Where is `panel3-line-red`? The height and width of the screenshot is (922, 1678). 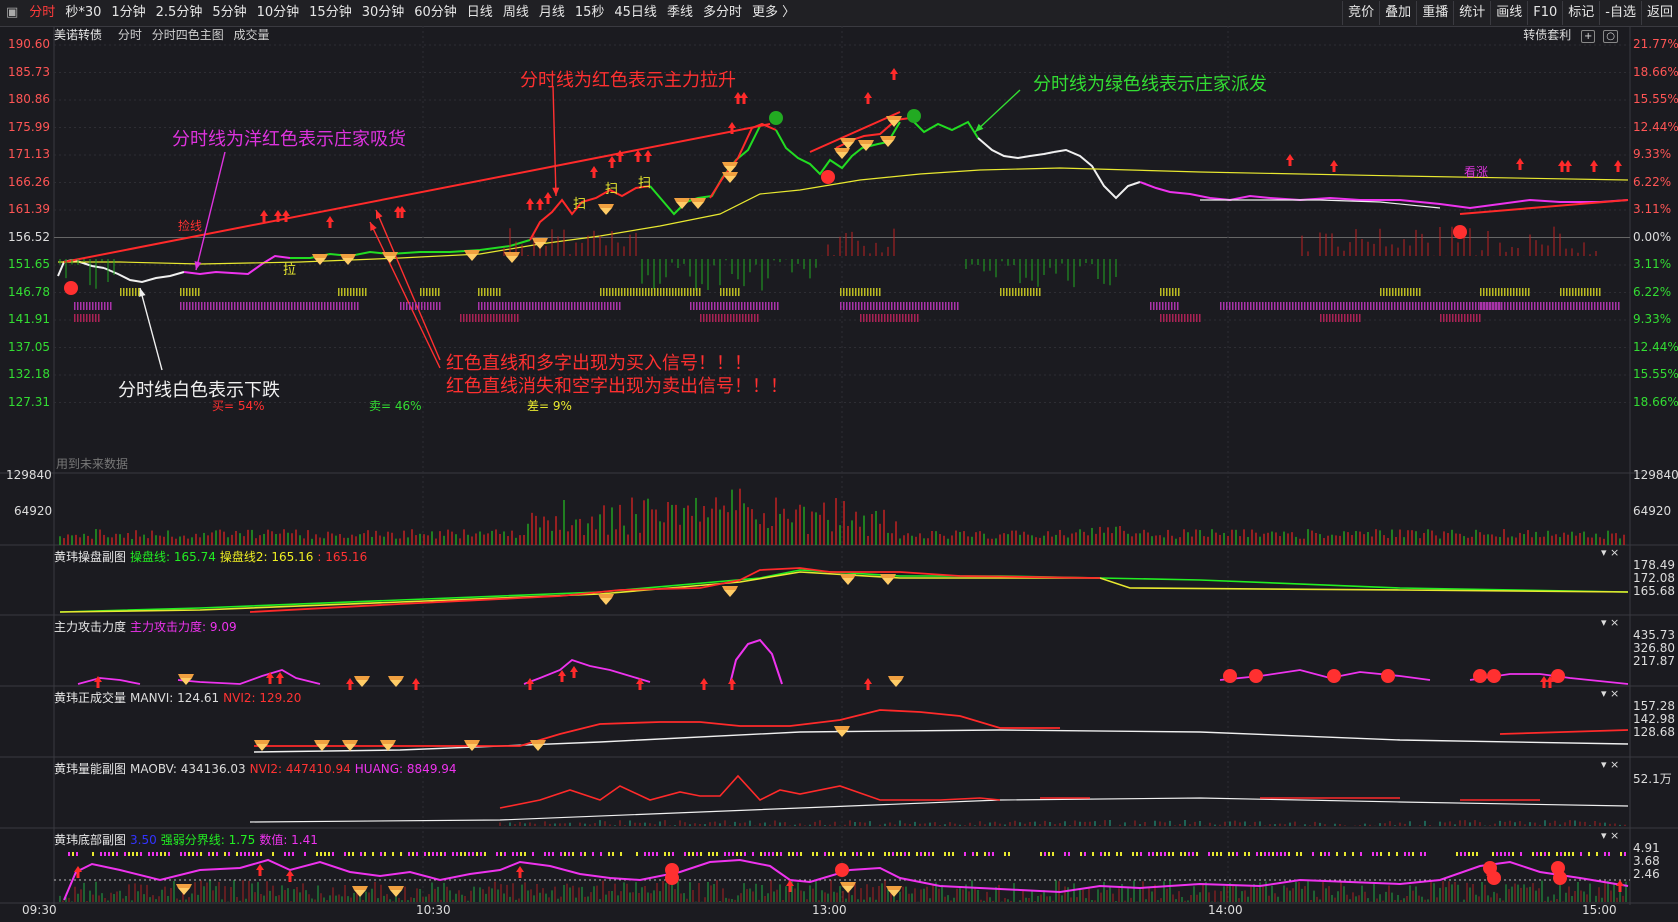
panel3-line-red is located at coordinates (657, 728).